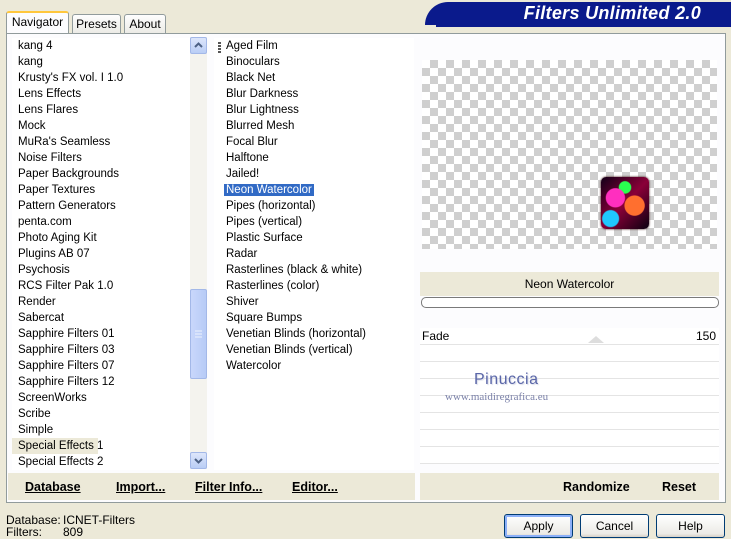 This screenshot has width=731, height=539. What do you see at coordinates (569, 154) in the screenshot?
I see `preview-canvas` at bounding box center [569, 154].